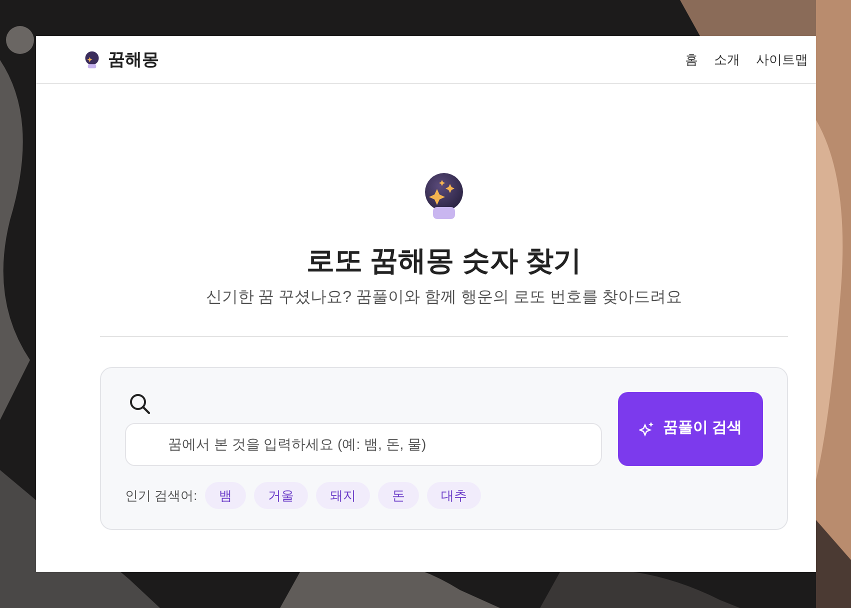 The image size is (851, 608). Describe the element at coordinates (646, 428) in the screenshot. I see `sparkles-icon` at that location.